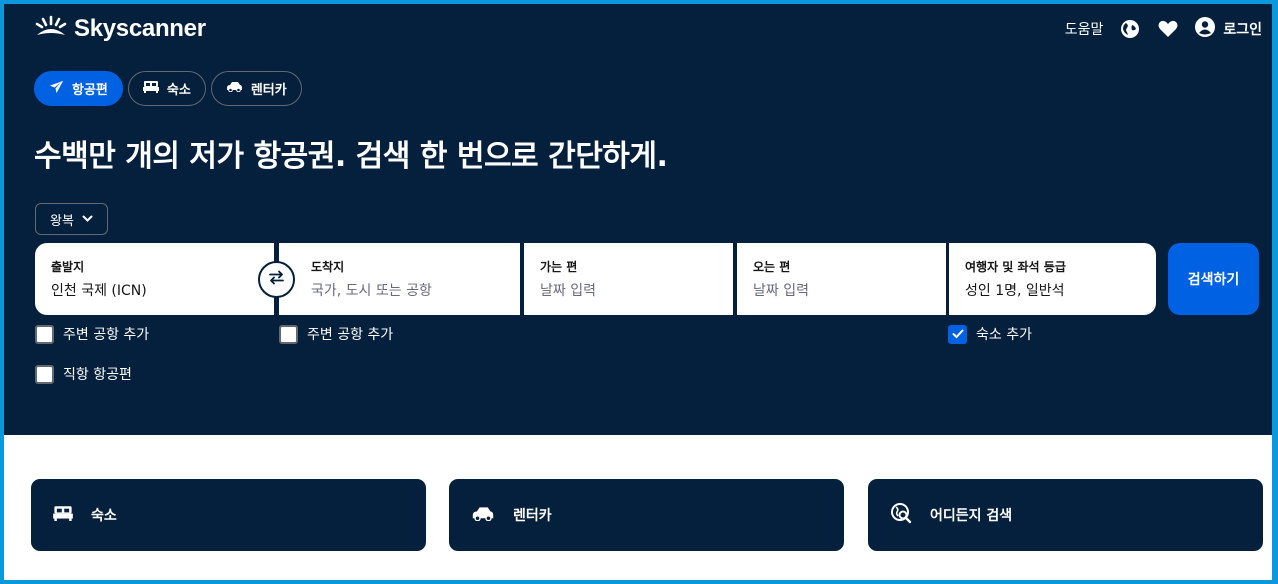 The width and height of the screenshot is (1278, 584). I want to click on depart-label: 가는 편, so click(559, 267).